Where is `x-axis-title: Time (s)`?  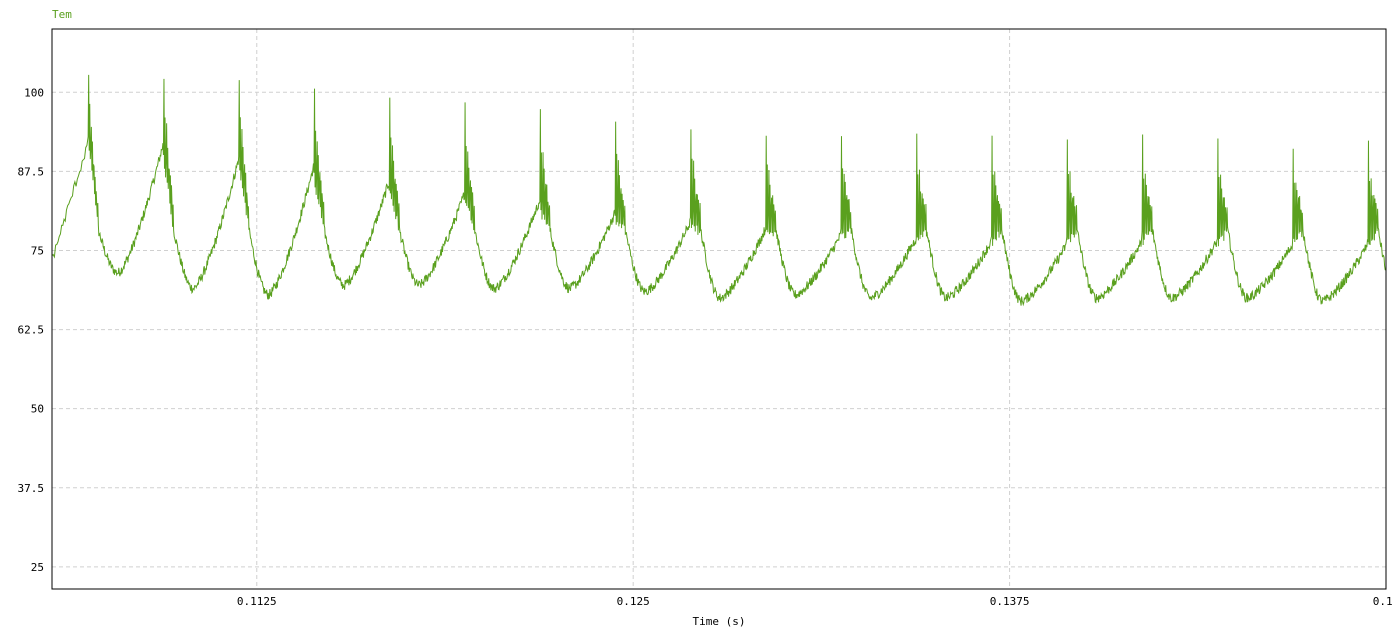 x-axis-title: Time (s) is located at coordinates (719, 621).